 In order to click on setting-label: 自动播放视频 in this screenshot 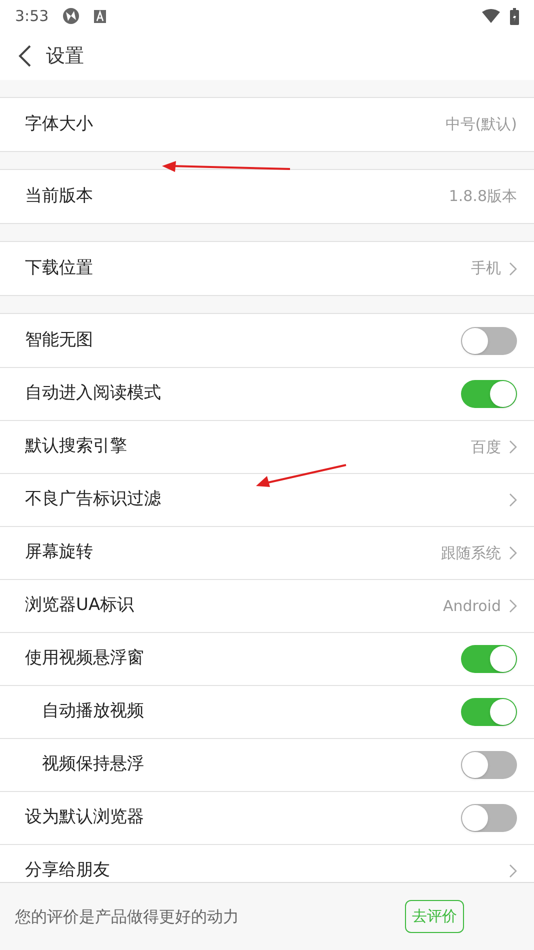, I will do `click(93, 712)`.